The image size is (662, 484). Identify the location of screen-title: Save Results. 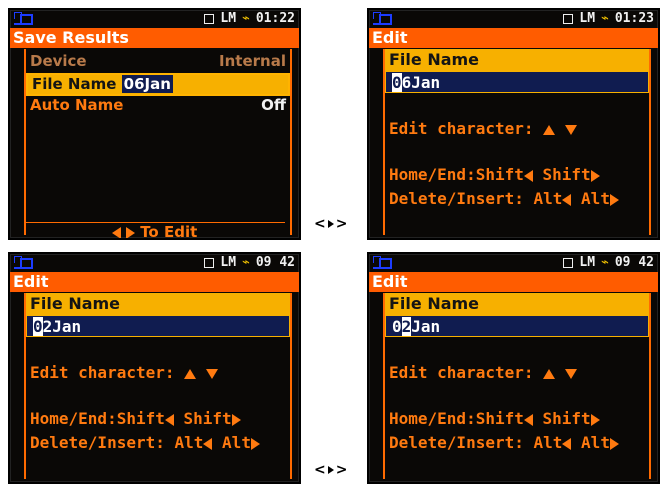
(154, 38).